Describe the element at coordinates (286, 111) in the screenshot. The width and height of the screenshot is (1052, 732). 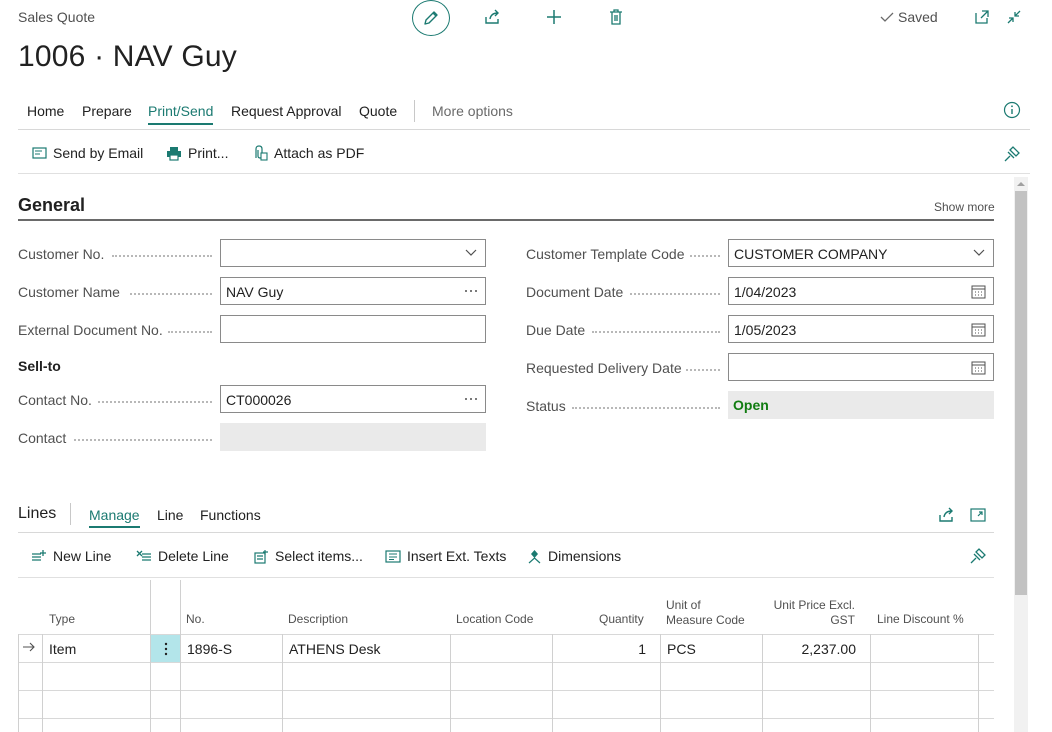
I see `menu-request-approval: Request Approval` at that location.